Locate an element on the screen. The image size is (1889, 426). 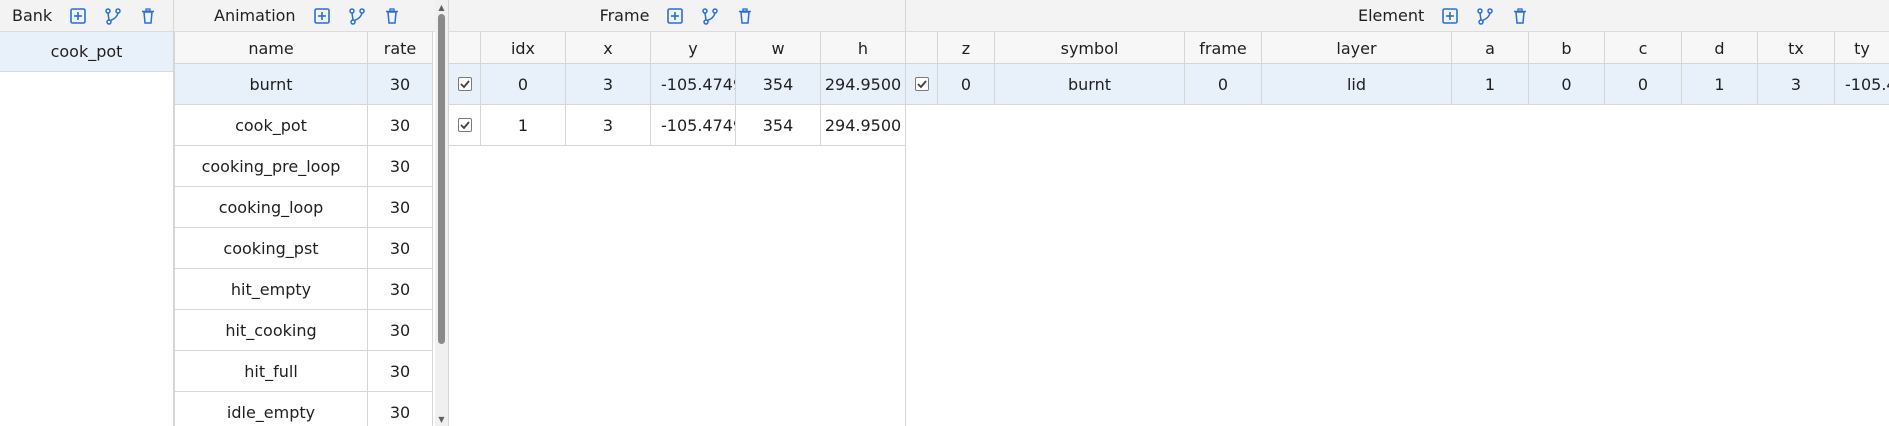
a-cell: 1 is located at coordinates (1490, 84).